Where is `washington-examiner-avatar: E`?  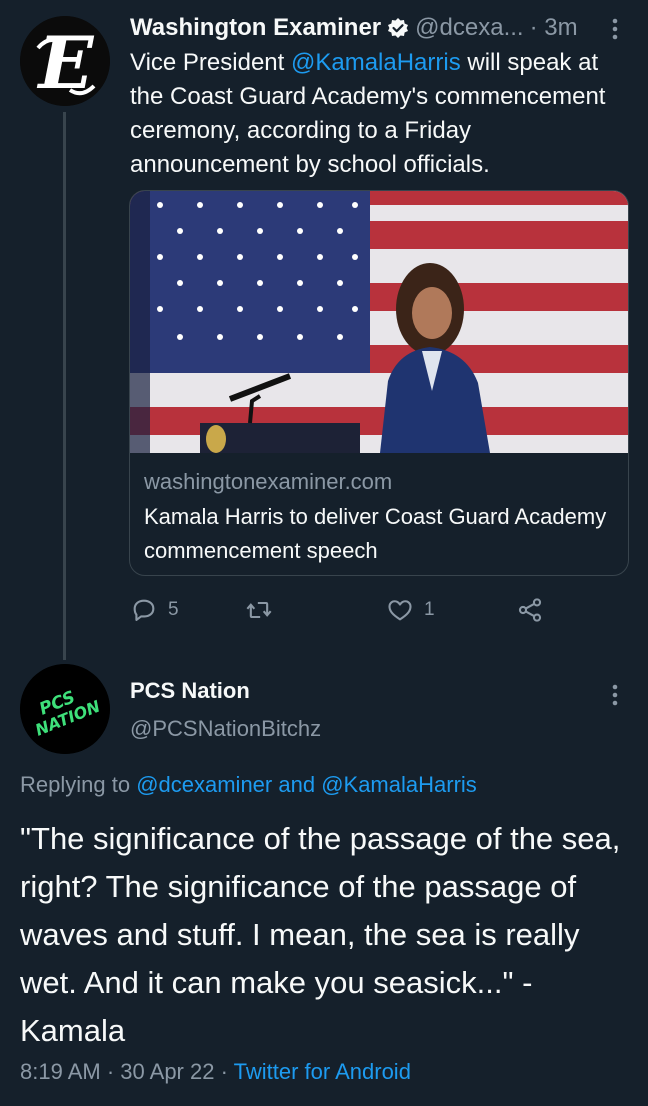
washington-examiner-avatar: E is located at coordinates (65, 61).